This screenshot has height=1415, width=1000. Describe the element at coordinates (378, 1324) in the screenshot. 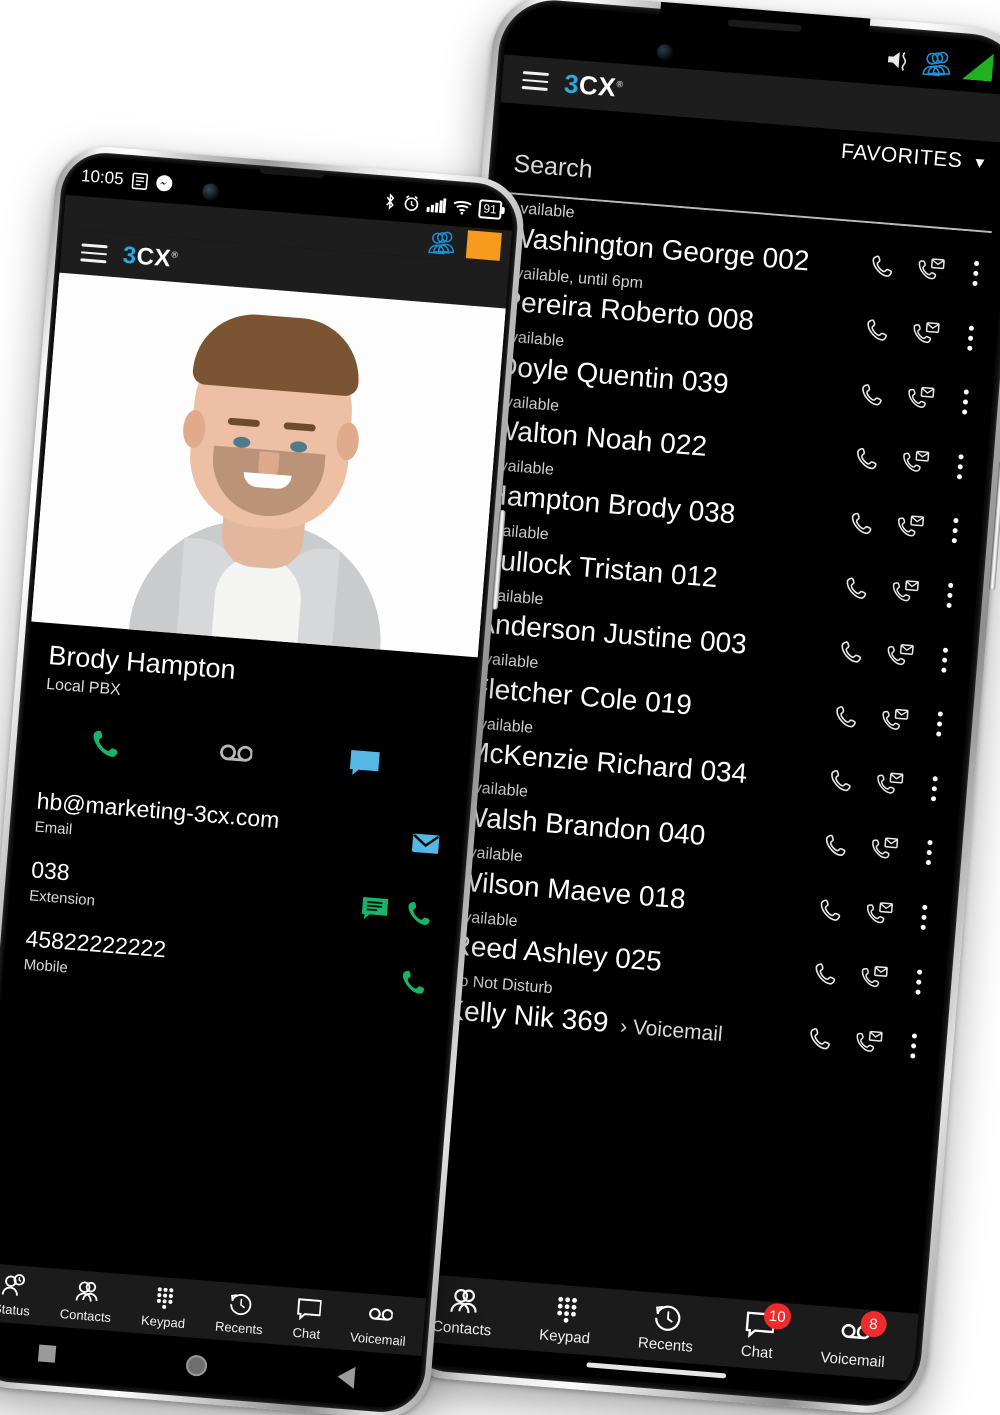

I see `tab-voicemail: Voicemail` at that location.